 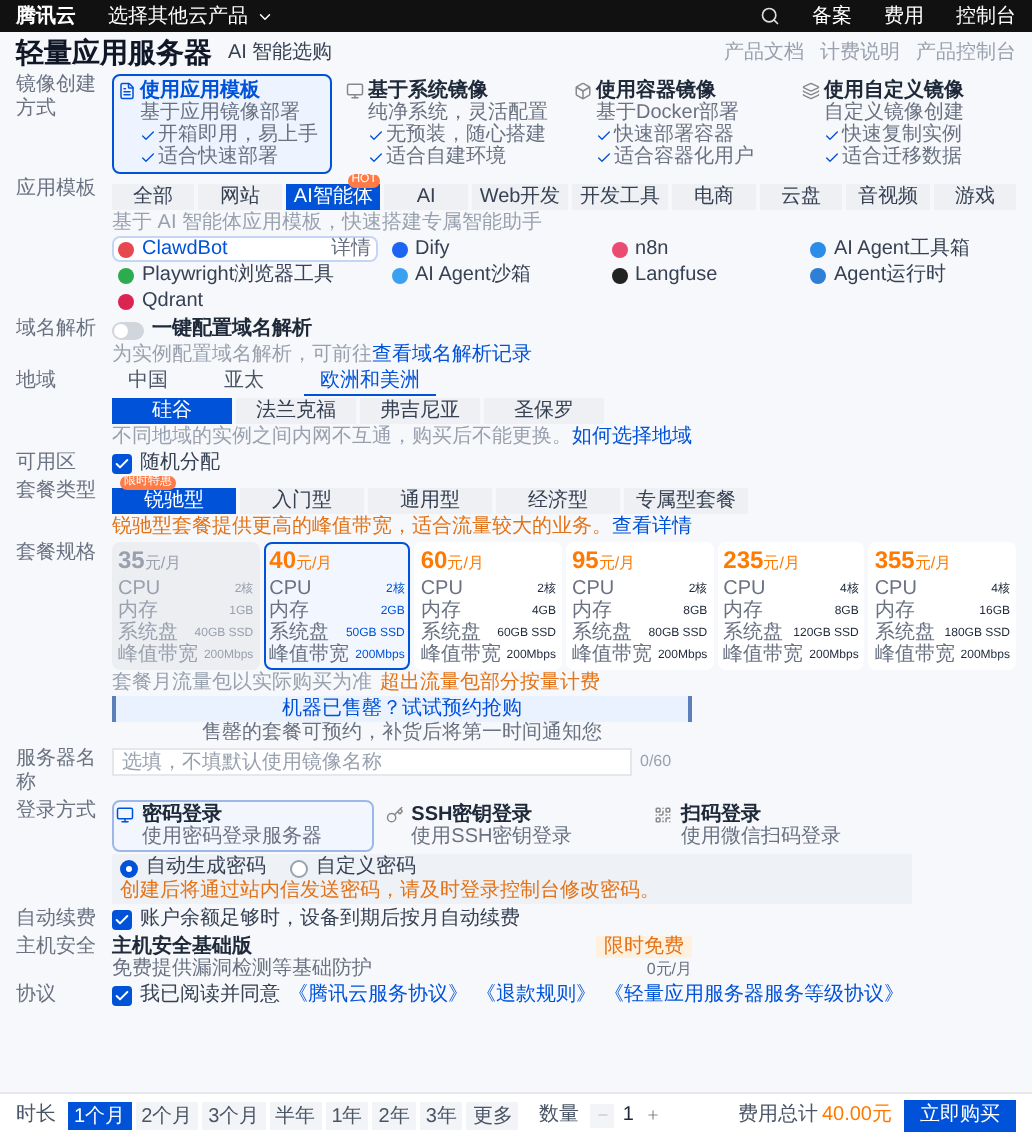 What do you see at coordinates (378, 996) in the screenshot?
I see `agreement-link: 《腾讯云服务协议》` at bounding box center [378, 996].